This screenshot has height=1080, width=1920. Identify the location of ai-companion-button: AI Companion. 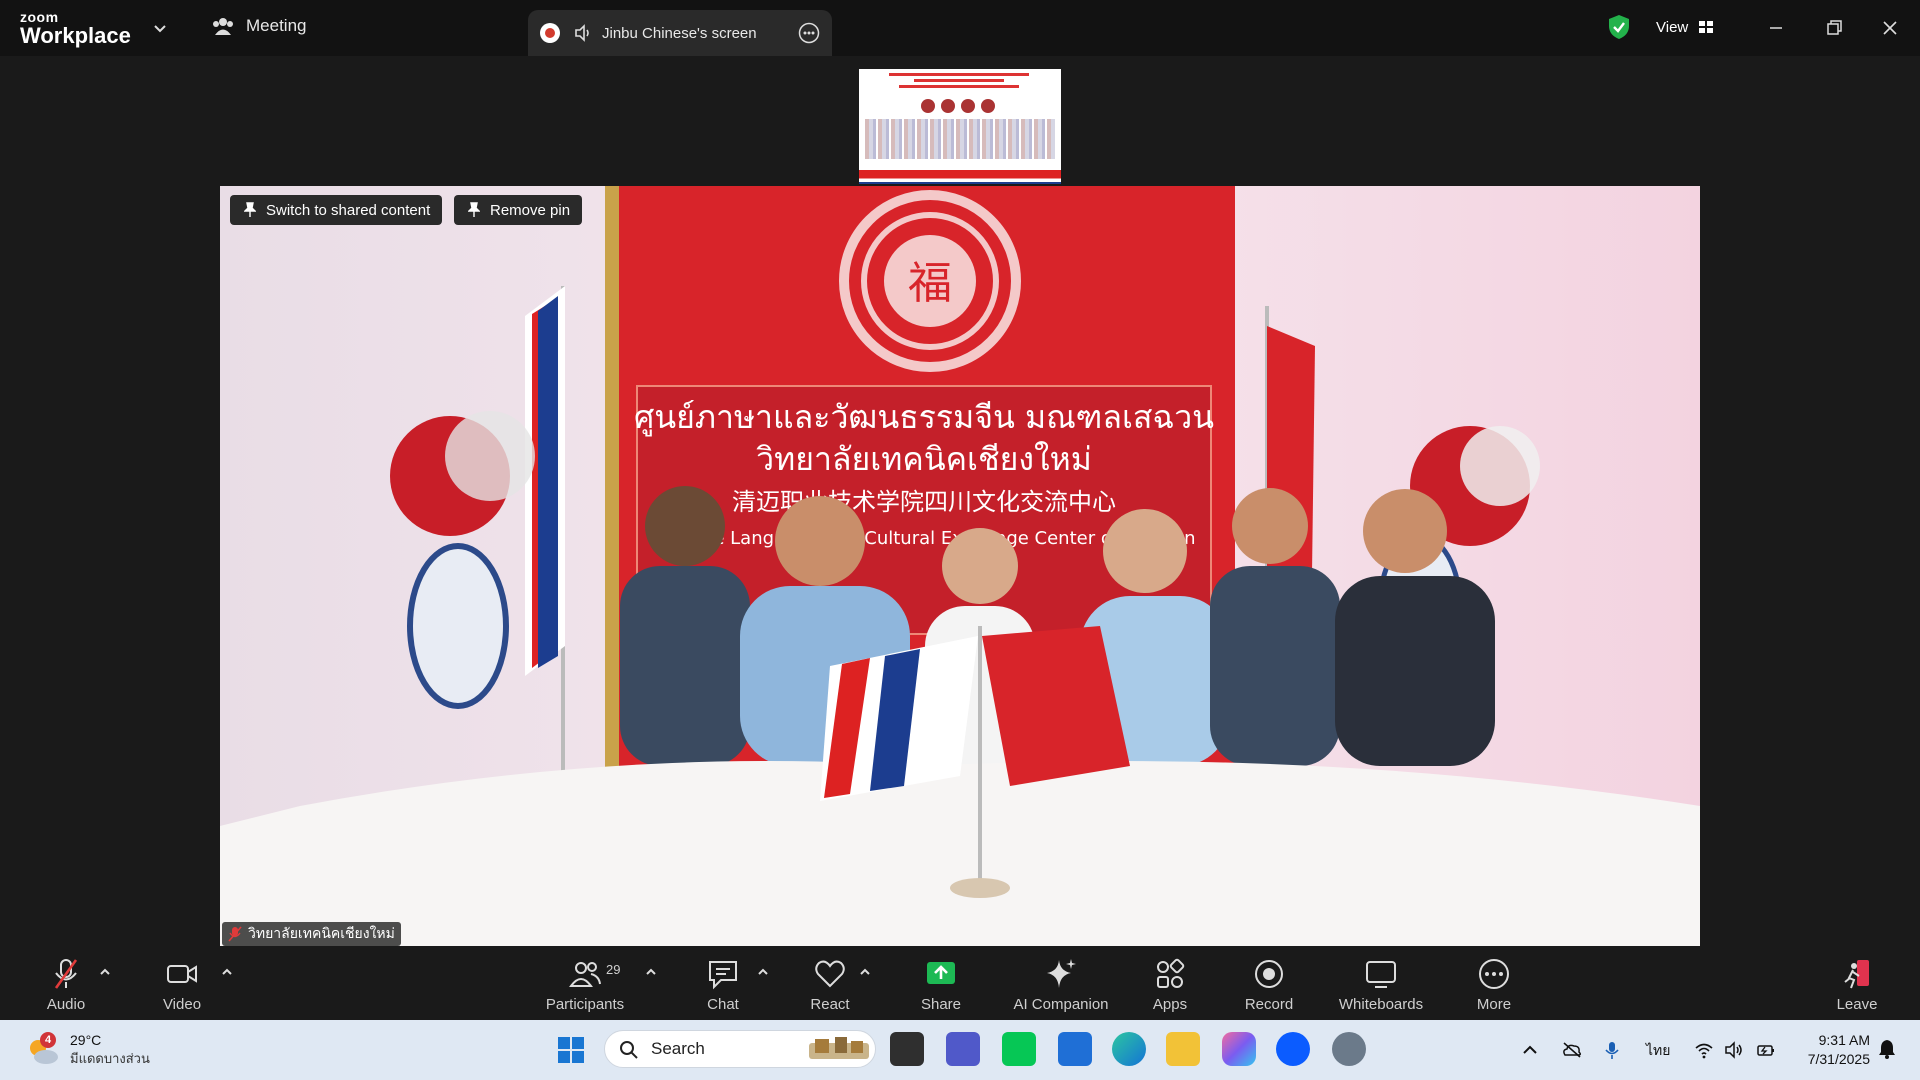
(1061, 984).